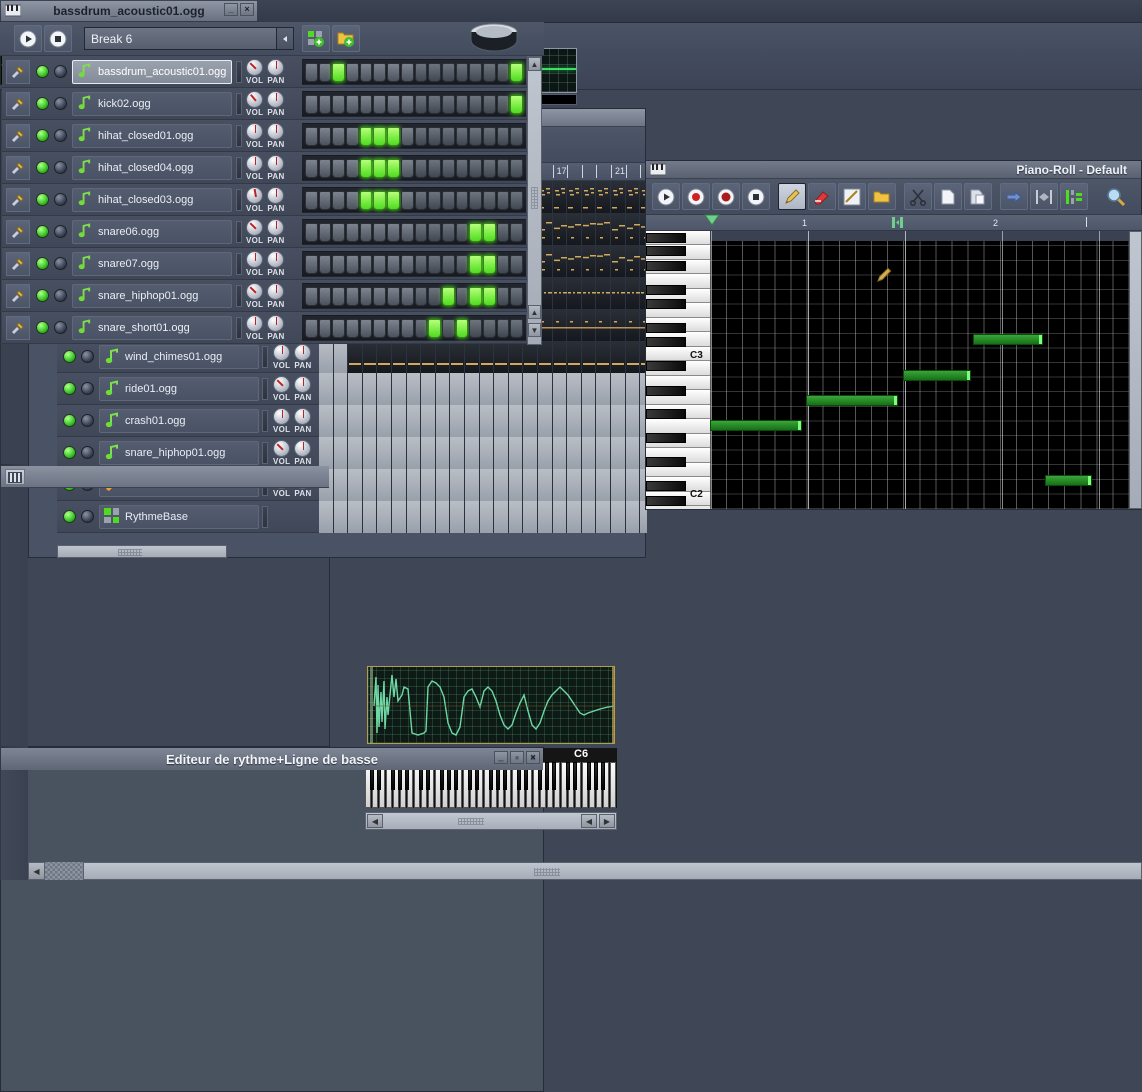 This screenshot has height=1092, width=1142. What do you see at coordinates (534, 330) in the screenshot?
I see `scroll-down-button: ▼` at bounding box center [534, 330].